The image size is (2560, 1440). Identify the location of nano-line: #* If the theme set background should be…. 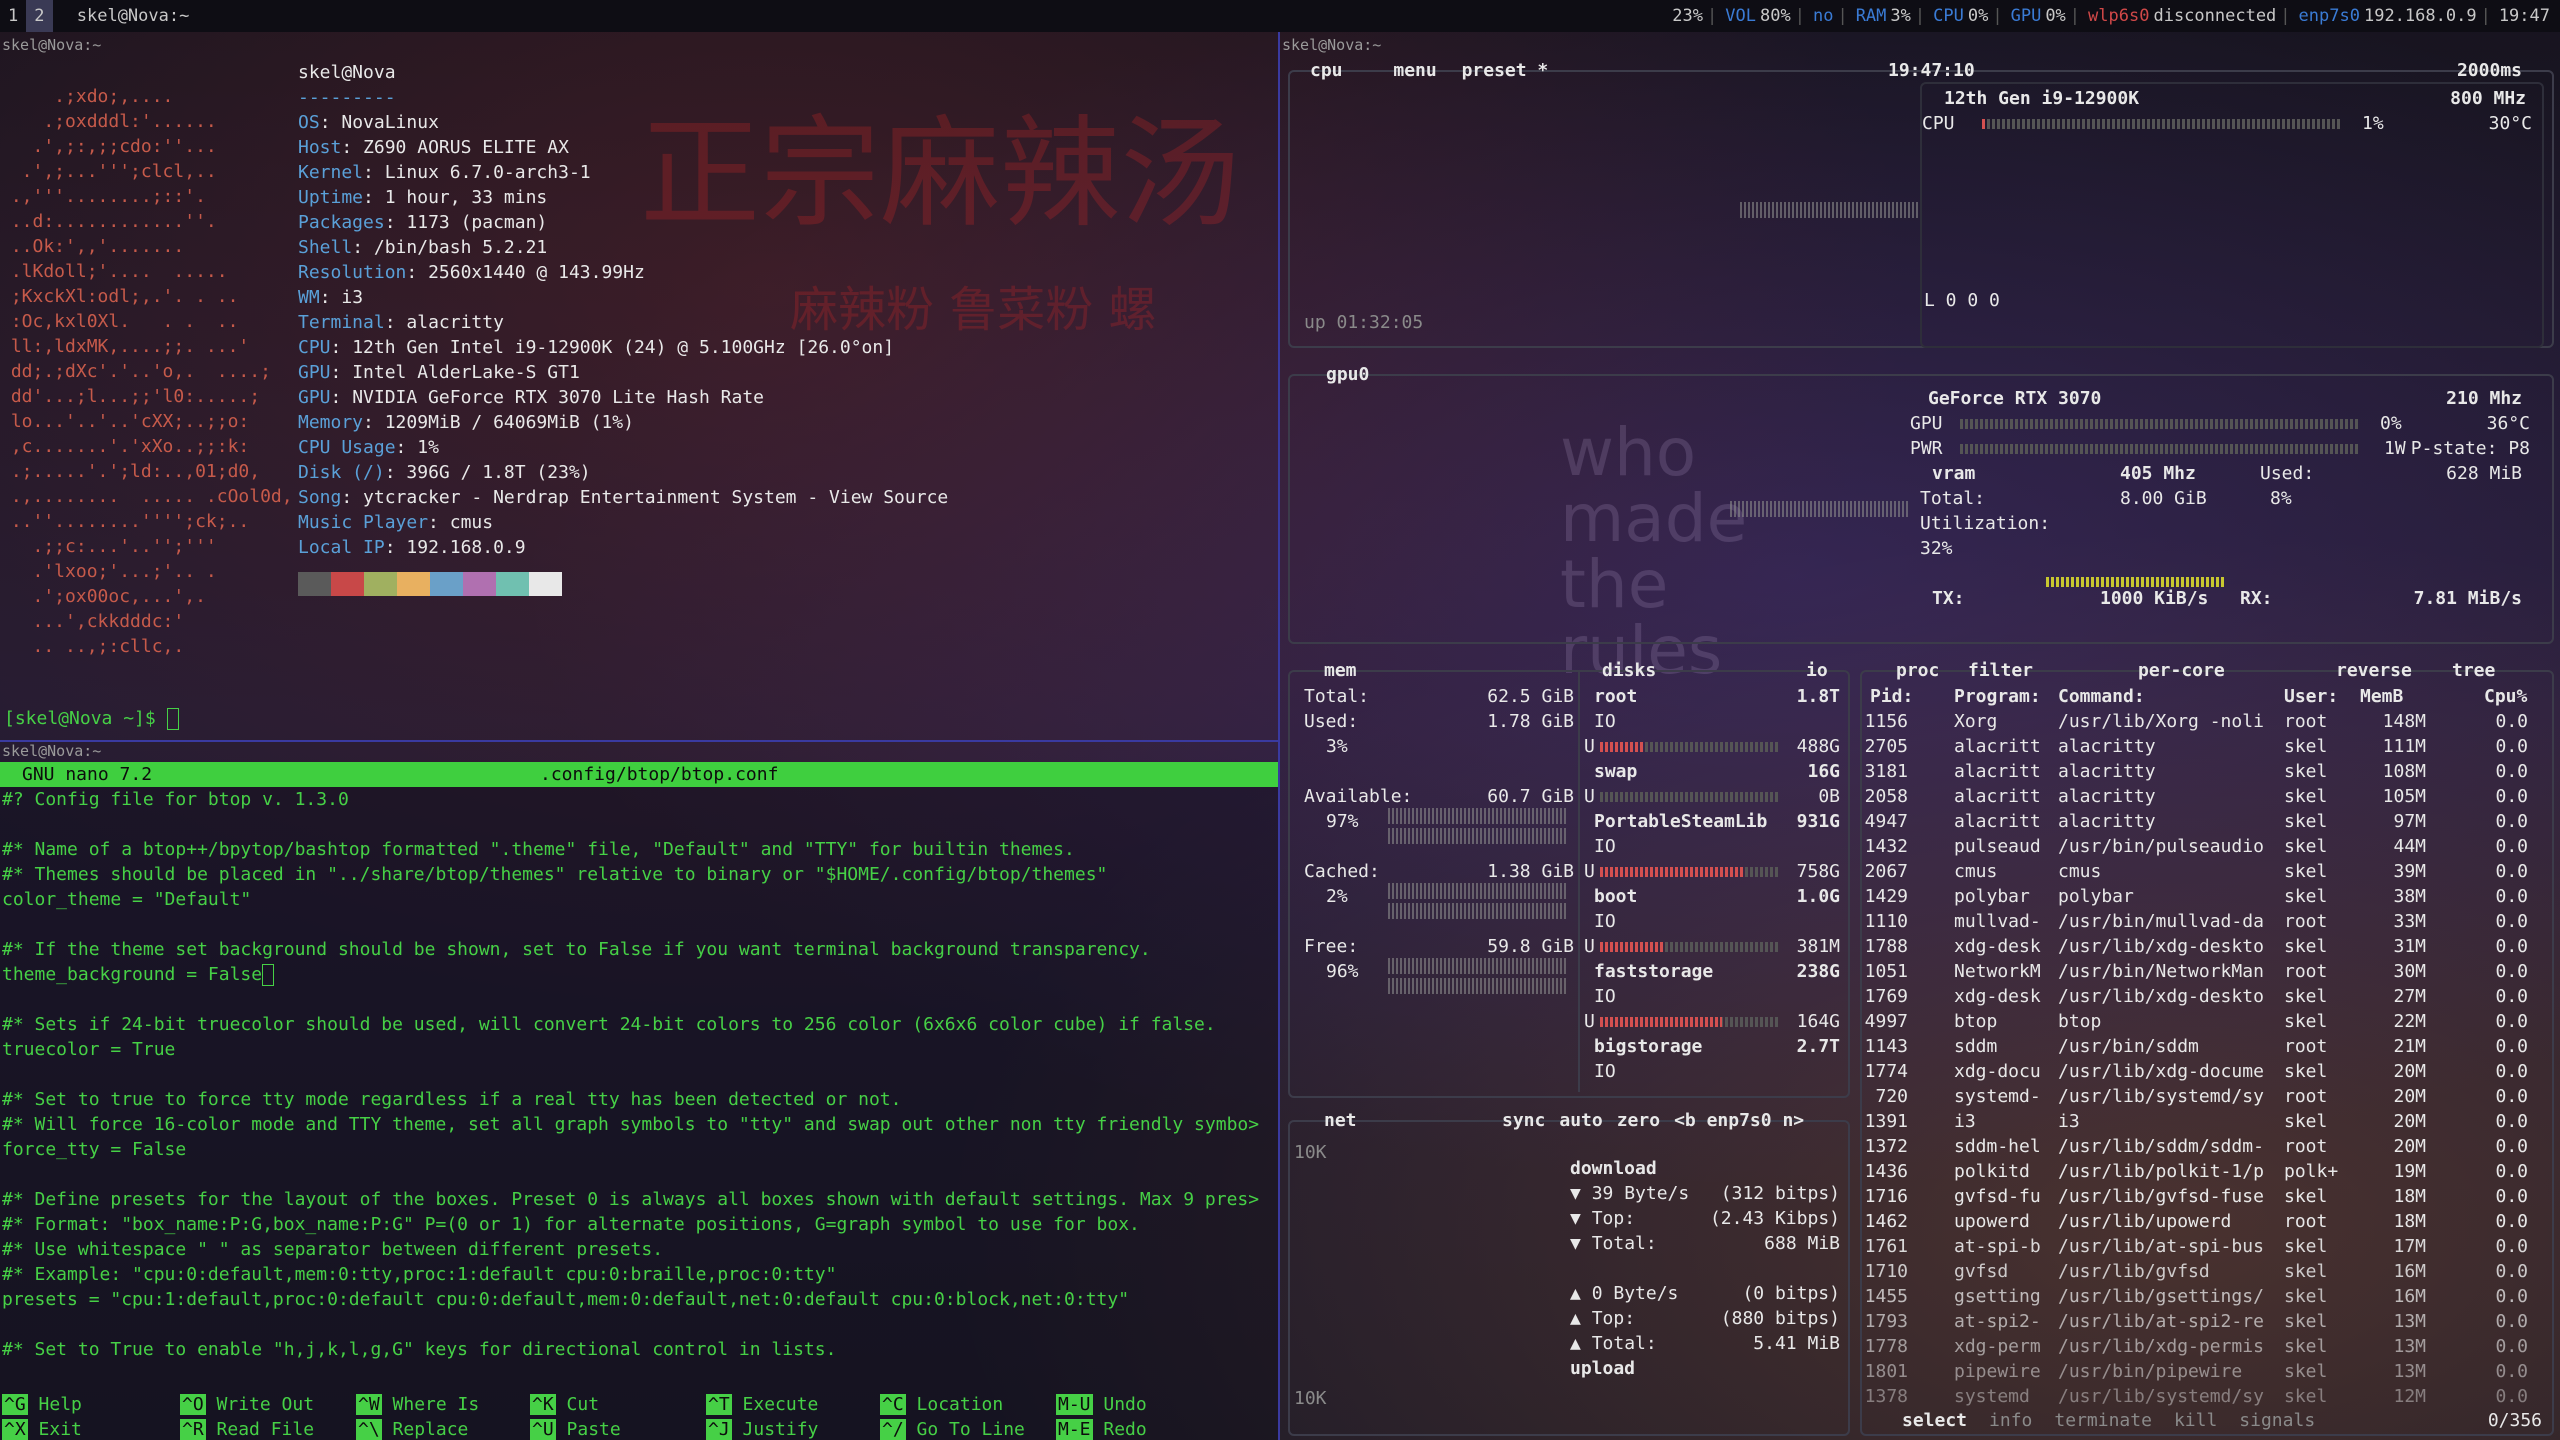
(640, 949).